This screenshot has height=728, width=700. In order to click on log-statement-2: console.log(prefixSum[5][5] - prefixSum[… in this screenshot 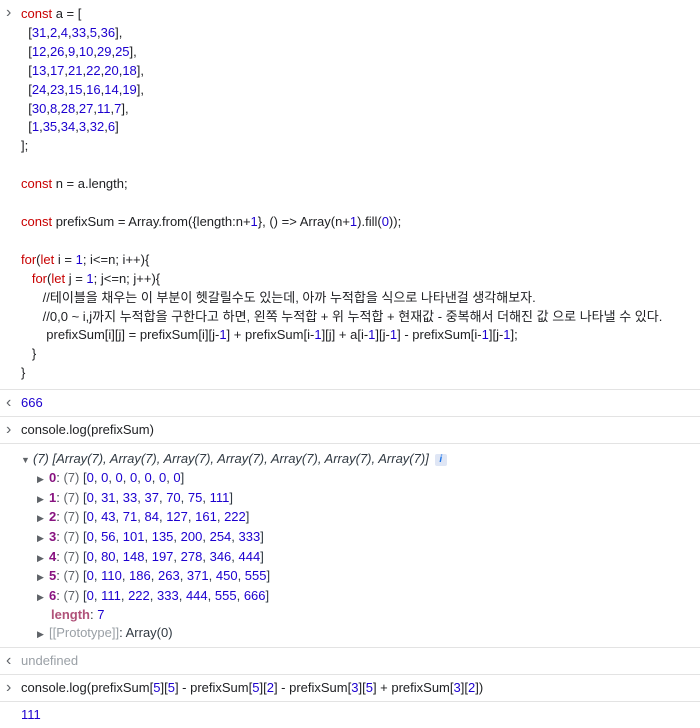, I will do `click(252, 688)`.